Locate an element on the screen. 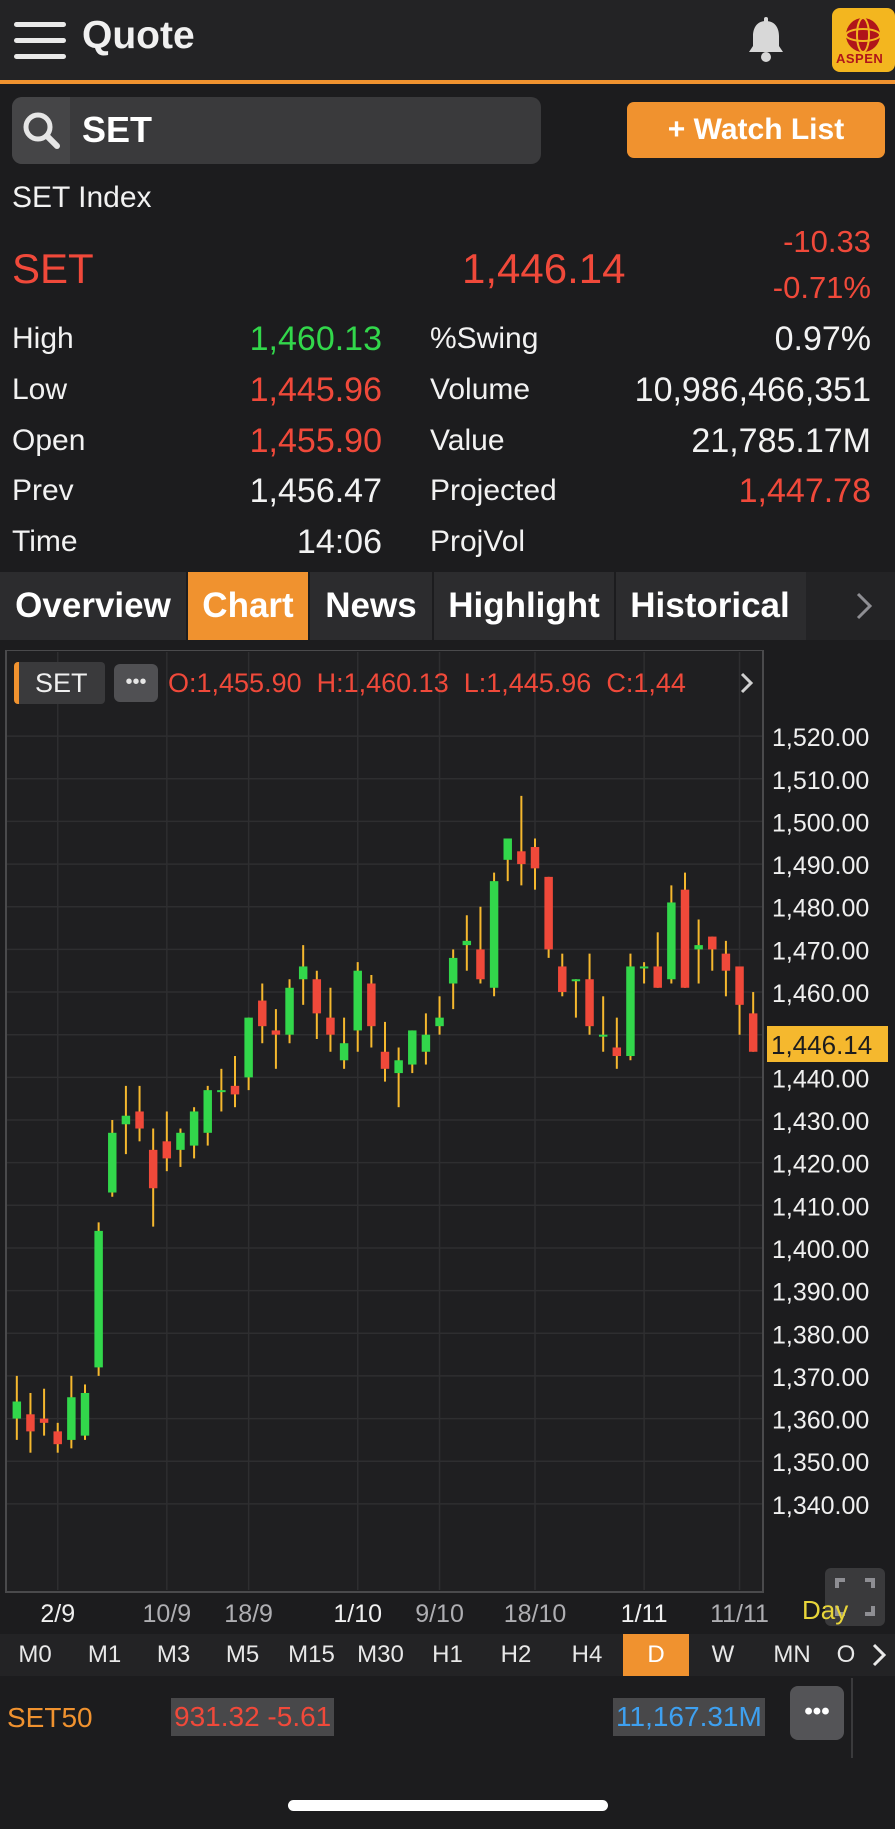  home-indicator is located at coordinates (448, 1805).